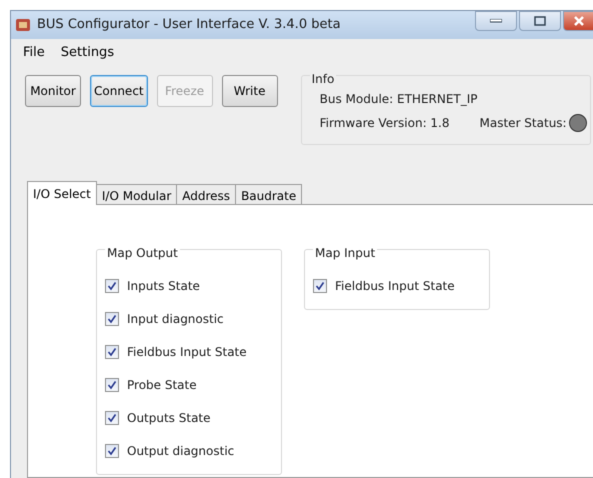 The image size is (593, 478). I want to click on close-button, so click(578, 21).